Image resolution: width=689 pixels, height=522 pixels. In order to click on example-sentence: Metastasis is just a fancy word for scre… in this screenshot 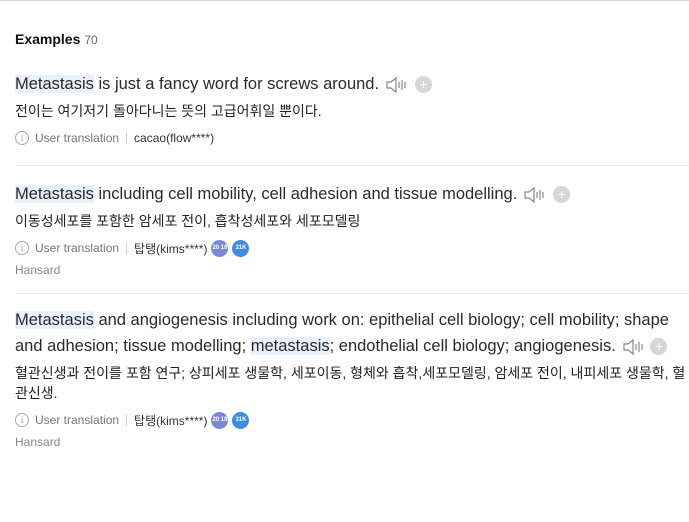, I will do `click(352, 84)`.